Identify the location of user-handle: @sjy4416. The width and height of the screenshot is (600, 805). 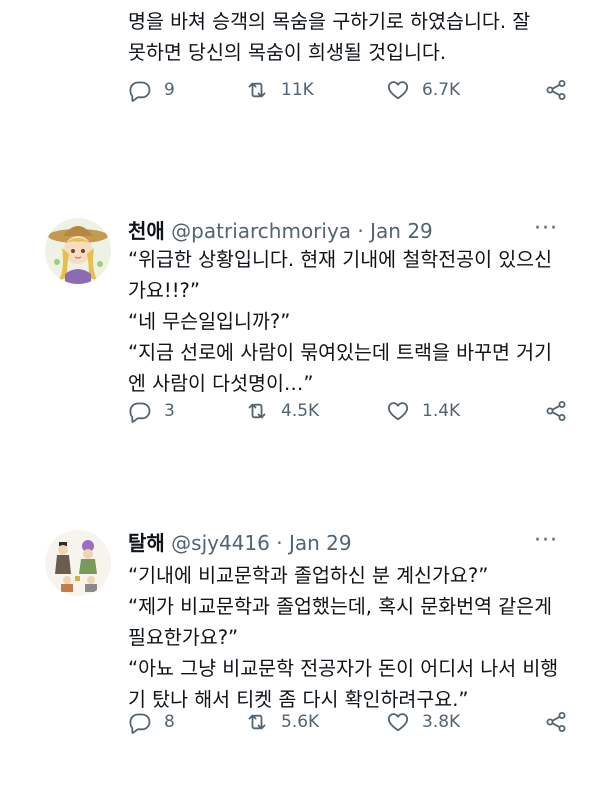
(220, 543).